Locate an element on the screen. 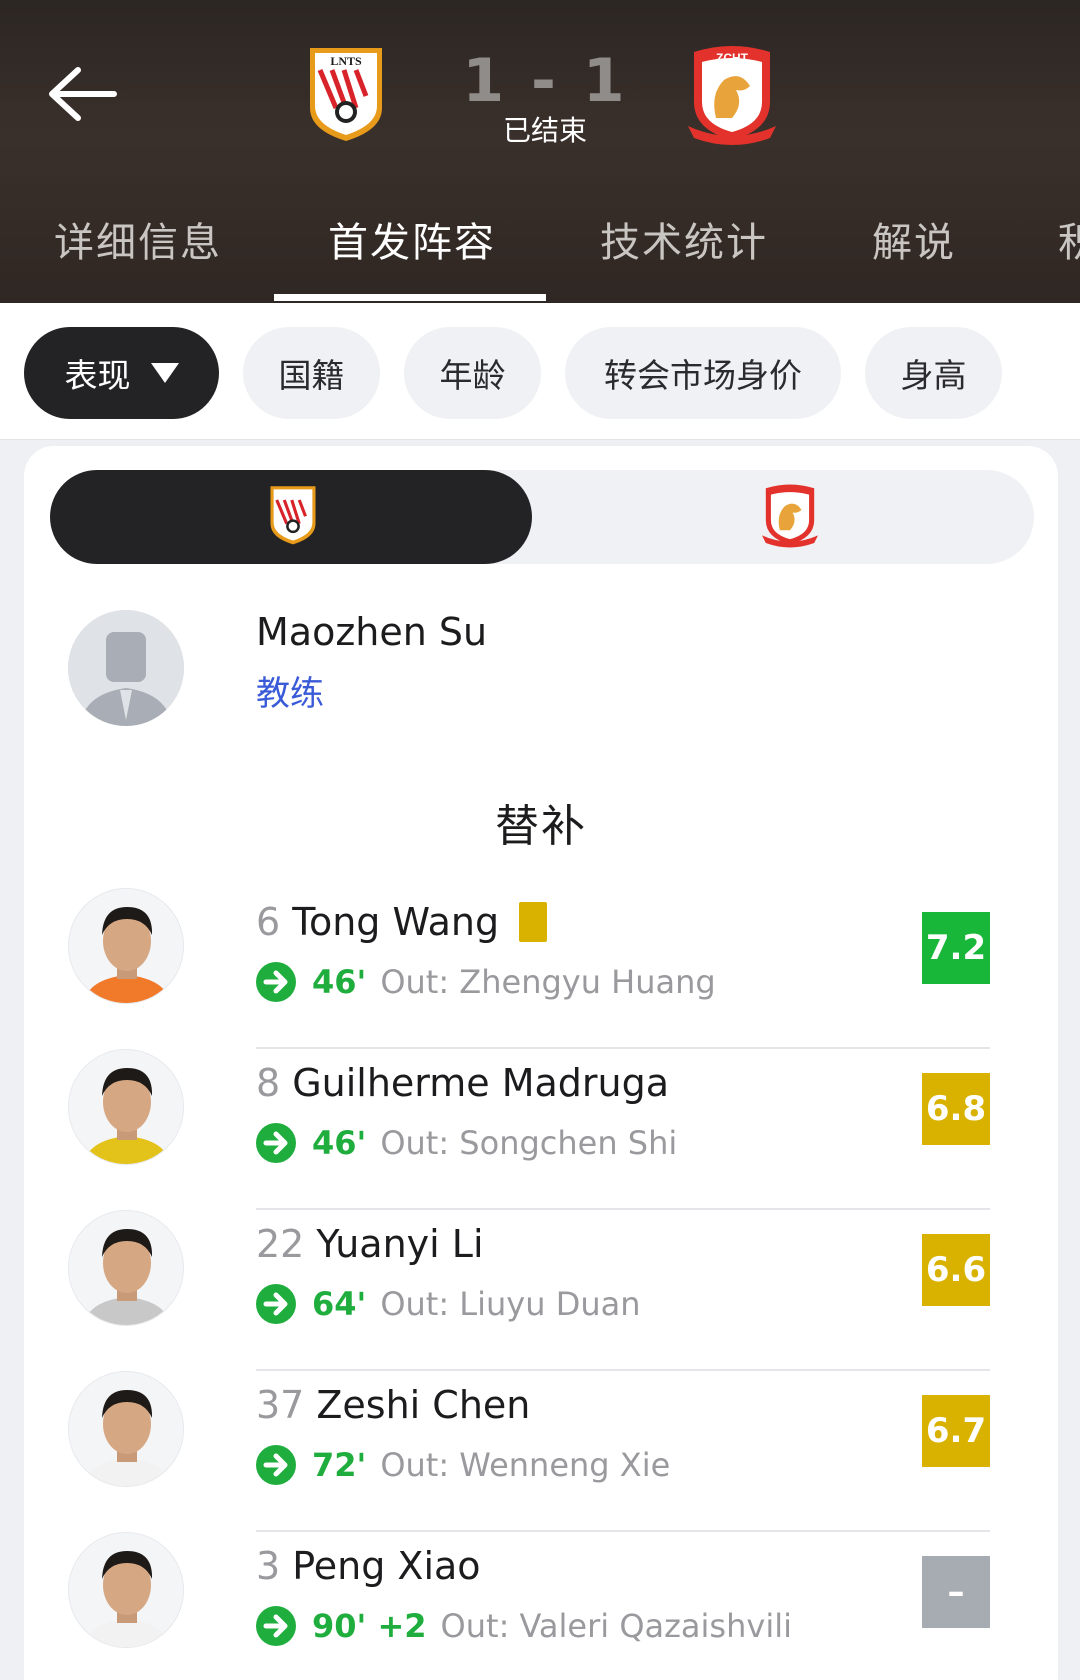 The height and width of the screenshot is (1680, 1080). substitute-row: 22 Yuanyi Li 64' Out: Liuyu Duan 6.6 is located at coordinates (551, 1290).